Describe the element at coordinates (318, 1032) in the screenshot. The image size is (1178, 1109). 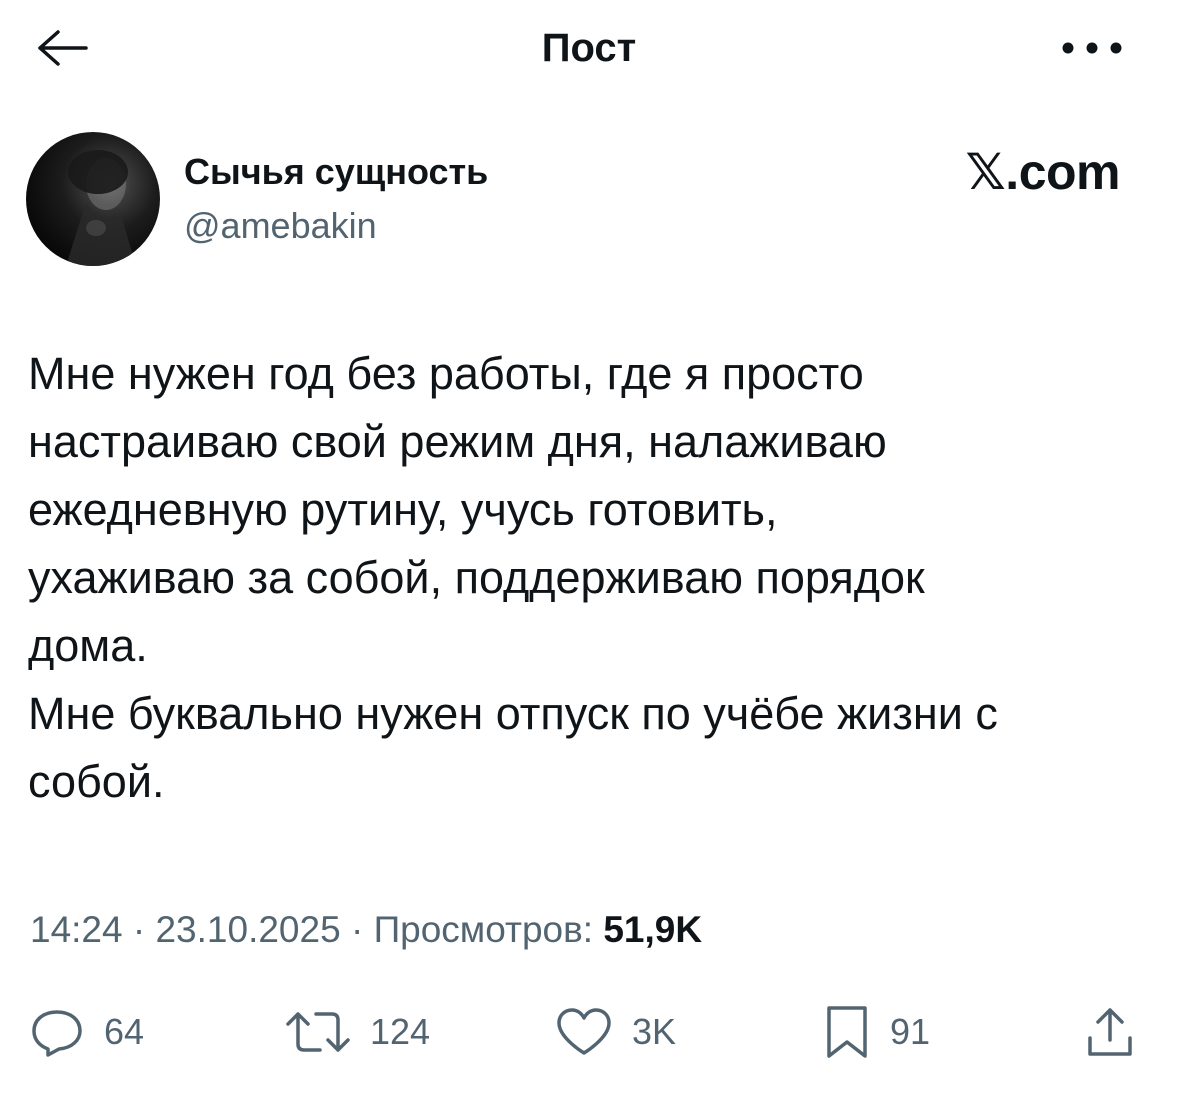
I see `repost-icon` at that location.